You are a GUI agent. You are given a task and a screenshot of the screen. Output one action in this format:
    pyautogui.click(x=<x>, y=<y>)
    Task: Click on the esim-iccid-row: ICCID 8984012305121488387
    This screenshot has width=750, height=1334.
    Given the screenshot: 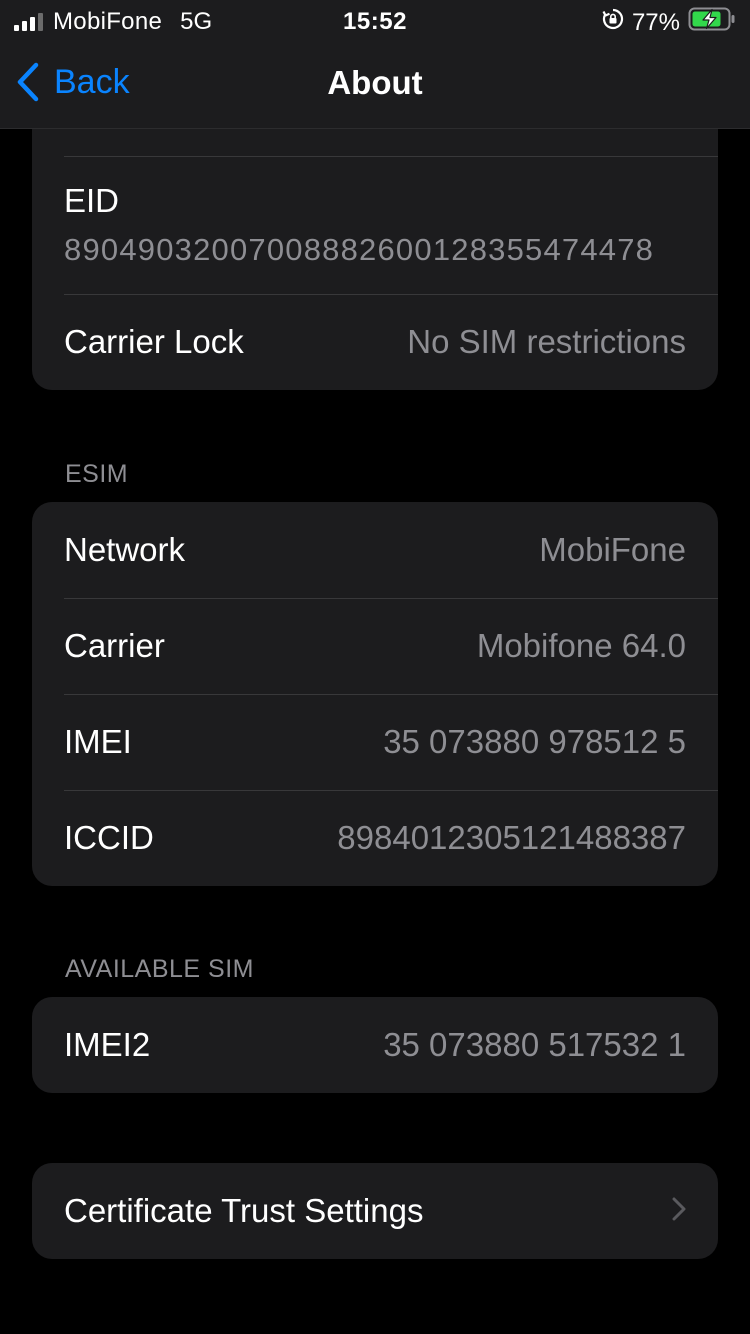 What is the action you would take?
    pyautogui.click(x=375, y=838)
    